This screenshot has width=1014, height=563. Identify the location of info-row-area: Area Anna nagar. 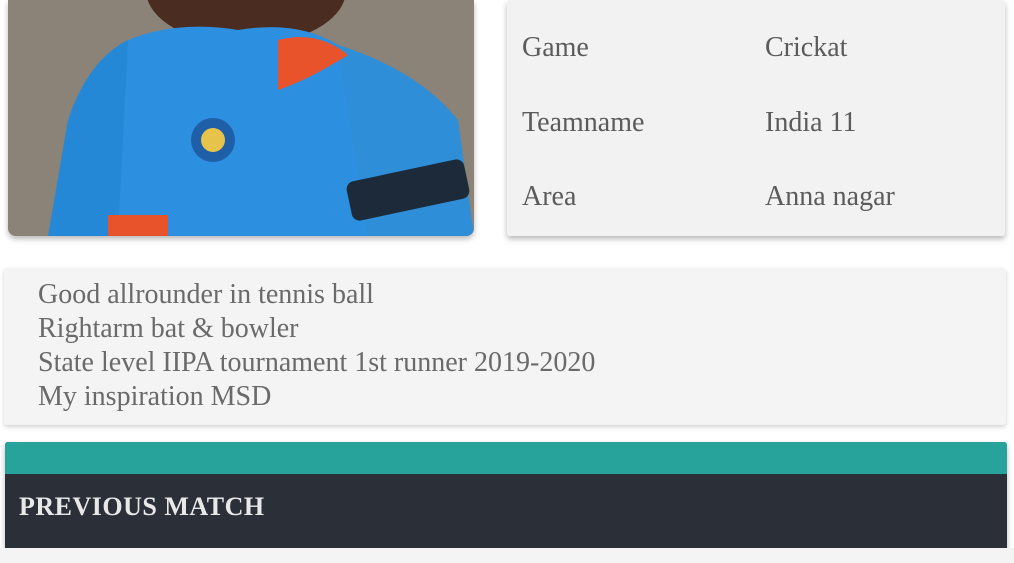
(756, 197).